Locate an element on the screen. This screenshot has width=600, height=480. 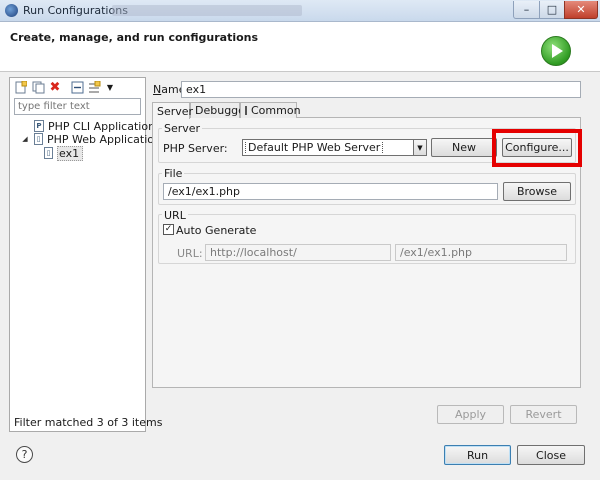
url-group-title: URL is located at coordinates (175, 215).